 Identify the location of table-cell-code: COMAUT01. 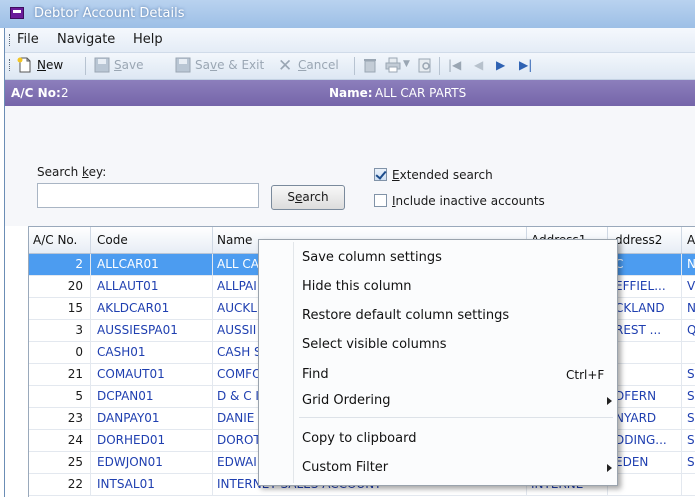
(131, 374).